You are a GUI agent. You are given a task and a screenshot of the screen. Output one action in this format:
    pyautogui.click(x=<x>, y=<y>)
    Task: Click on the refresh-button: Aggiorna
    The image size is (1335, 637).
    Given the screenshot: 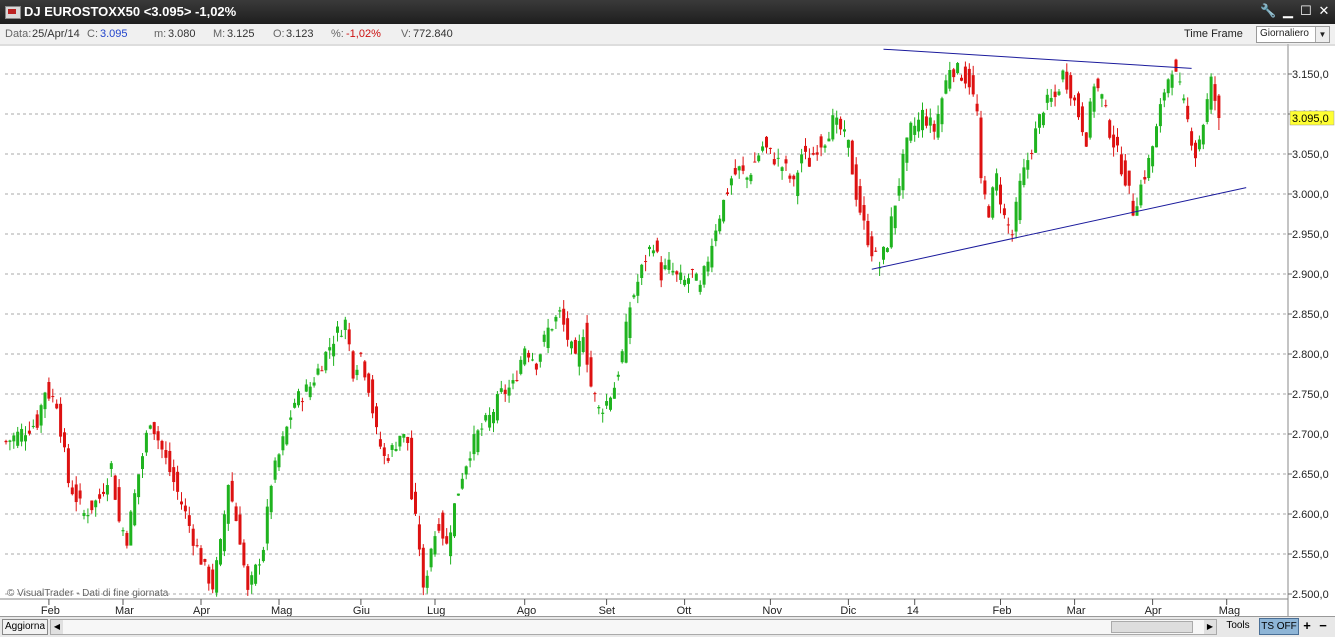 What is the action you would take?
    pyautogui.click(x=25, y=627)
    